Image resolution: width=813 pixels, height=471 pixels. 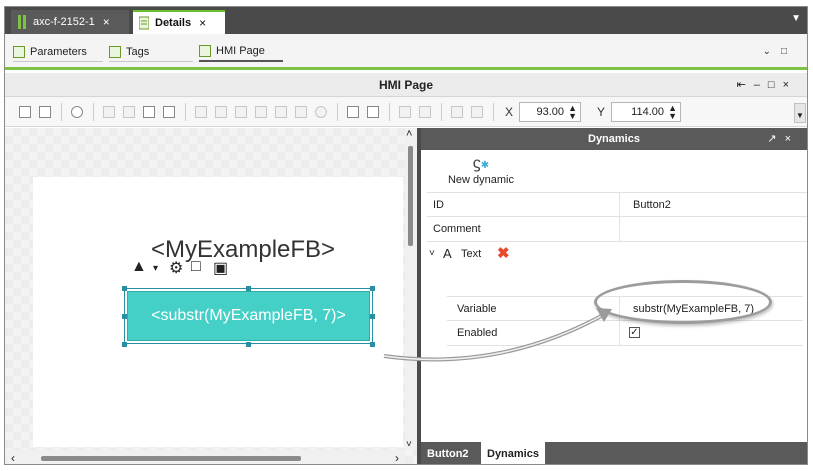 What do you see at coordinates (780, 51) in the screenshot?
I see `panel-controls: ⌄□` at bounding box center [780, 51].